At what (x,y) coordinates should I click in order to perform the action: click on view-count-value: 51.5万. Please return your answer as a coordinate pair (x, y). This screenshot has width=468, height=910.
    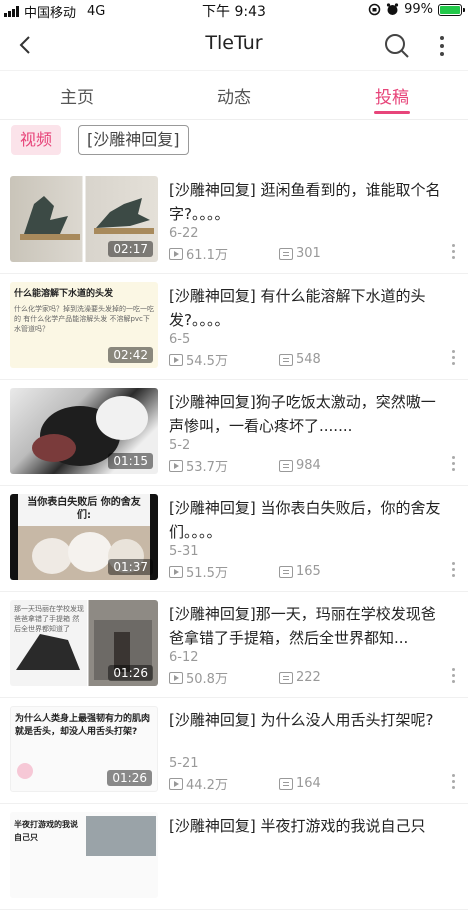
    Looking at the image, I should click on (207, 573).